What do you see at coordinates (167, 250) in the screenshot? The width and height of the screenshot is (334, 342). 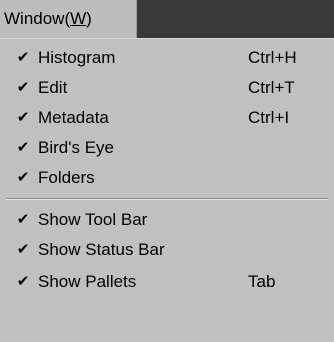 I see `menu-item-show-status-bar: ✔ Show Status Bar` at bounding box center [167, 250].